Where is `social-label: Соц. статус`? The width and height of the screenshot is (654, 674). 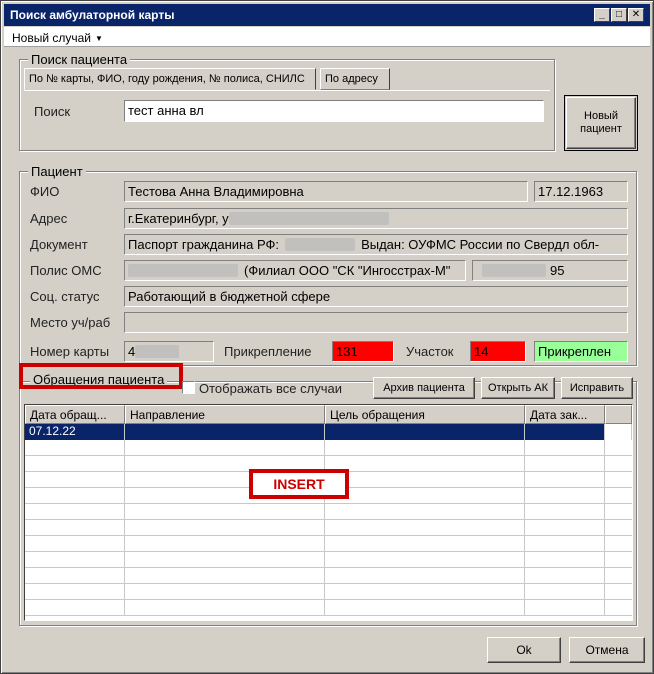 social-label: Соц. статус is located at coordinates (65, 296).